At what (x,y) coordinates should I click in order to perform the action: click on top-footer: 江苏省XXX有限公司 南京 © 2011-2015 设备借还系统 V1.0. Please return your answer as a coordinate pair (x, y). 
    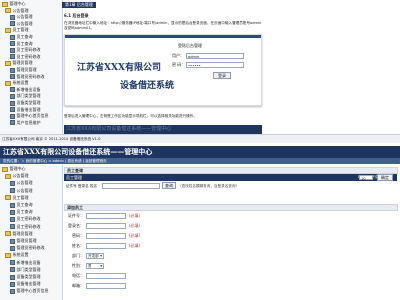
    Looking at the image, I should click on (200, 138).